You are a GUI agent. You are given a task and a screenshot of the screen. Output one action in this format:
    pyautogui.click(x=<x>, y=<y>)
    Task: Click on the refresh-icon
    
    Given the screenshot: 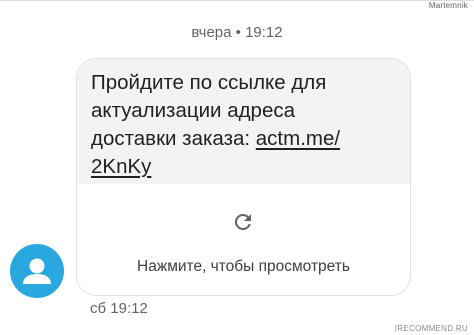 What is the action you would take?
    pyautogui.click(x=242, y=221)
    